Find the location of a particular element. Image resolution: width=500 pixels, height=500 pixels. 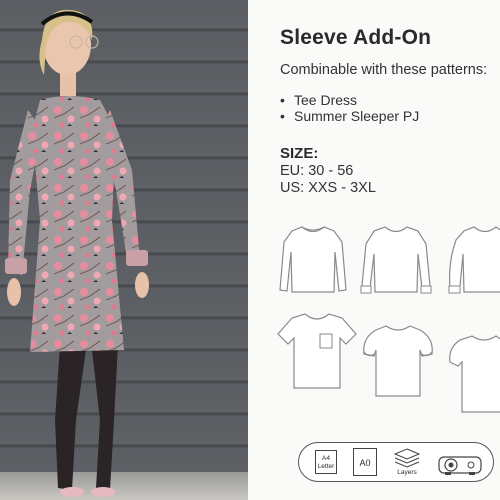

list-item: • Summer Sleeper PJ is located at coordinates (349, 116).